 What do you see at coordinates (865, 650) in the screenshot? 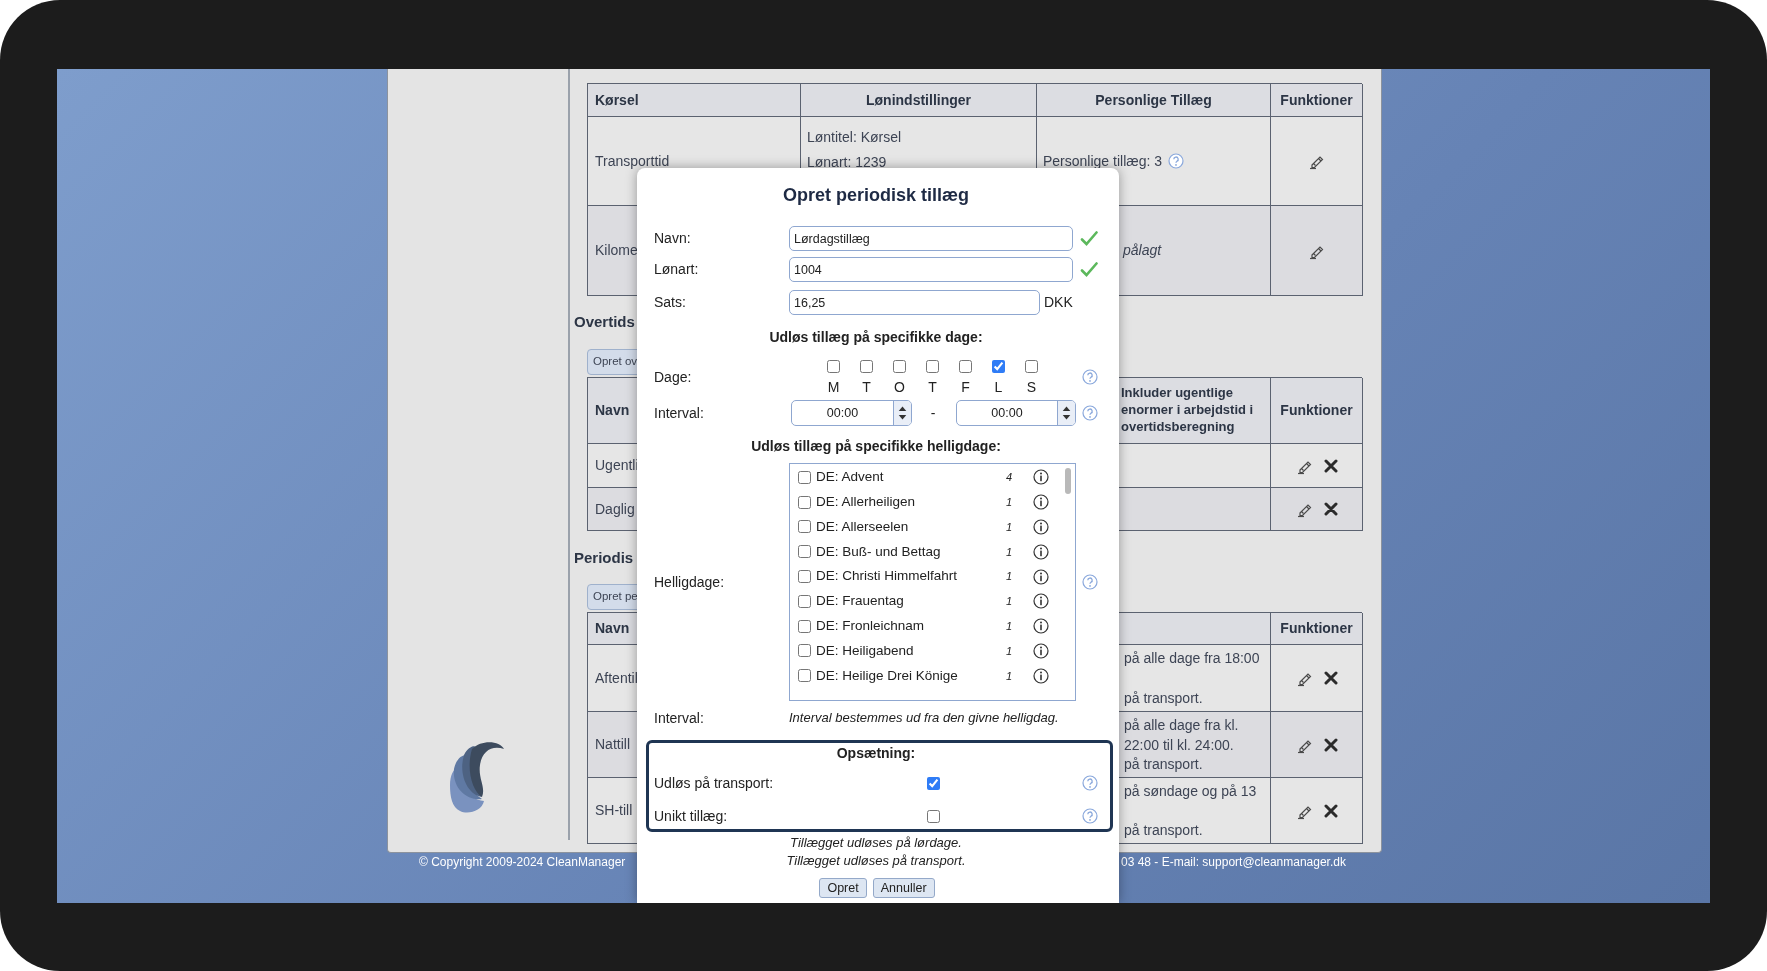
I see `holiday-name: DE: Heiligabend` at bounding box center [865, 650].